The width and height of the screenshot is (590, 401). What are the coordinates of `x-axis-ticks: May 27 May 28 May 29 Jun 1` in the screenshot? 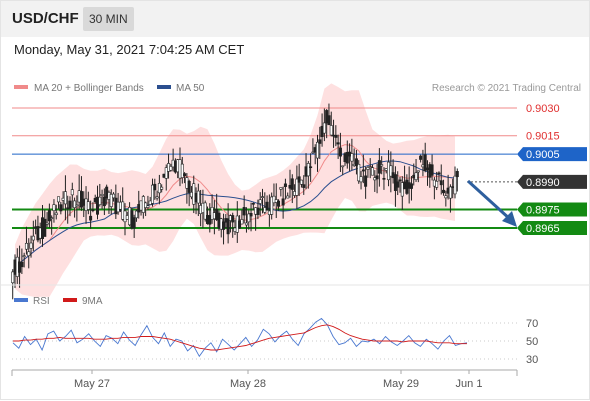 It's located at (278, 380).